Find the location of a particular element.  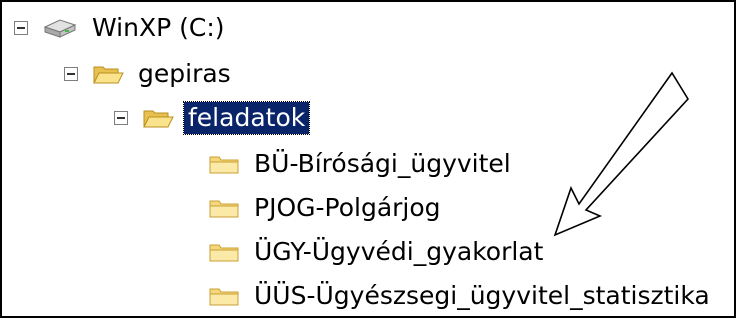

arrow-pointer-icon is located at coordinates (621, 154).